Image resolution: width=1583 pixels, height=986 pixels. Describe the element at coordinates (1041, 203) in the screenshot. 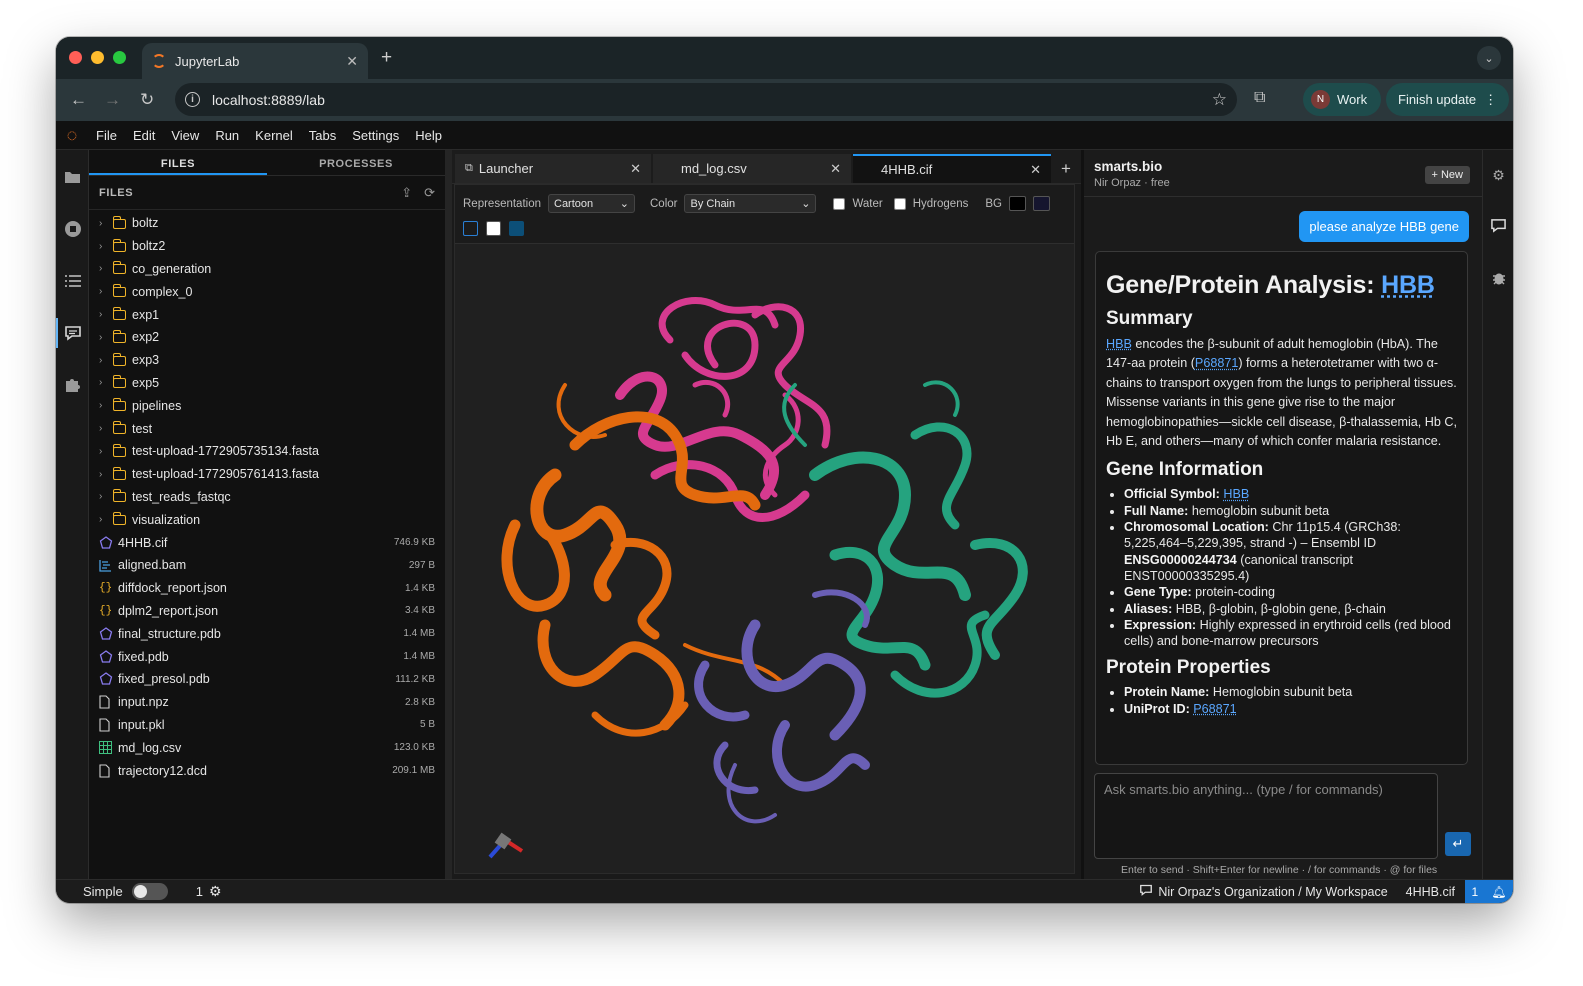

I see `bg-swatch-navy` at that location.